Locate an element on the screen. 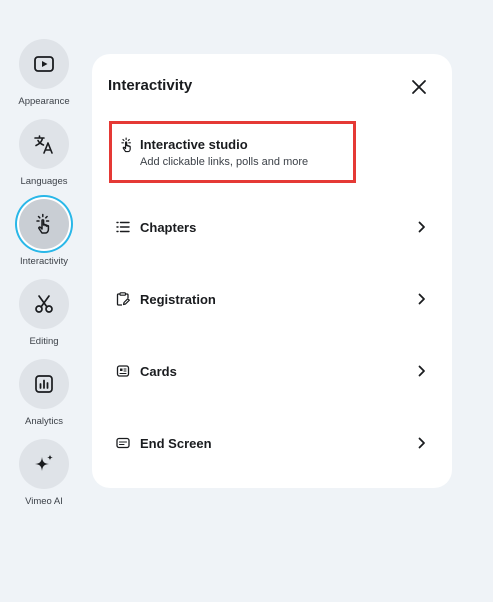 This screenshot has width=493, height=602. end-screen-row: End Screen is located at coordinates (271, 444).